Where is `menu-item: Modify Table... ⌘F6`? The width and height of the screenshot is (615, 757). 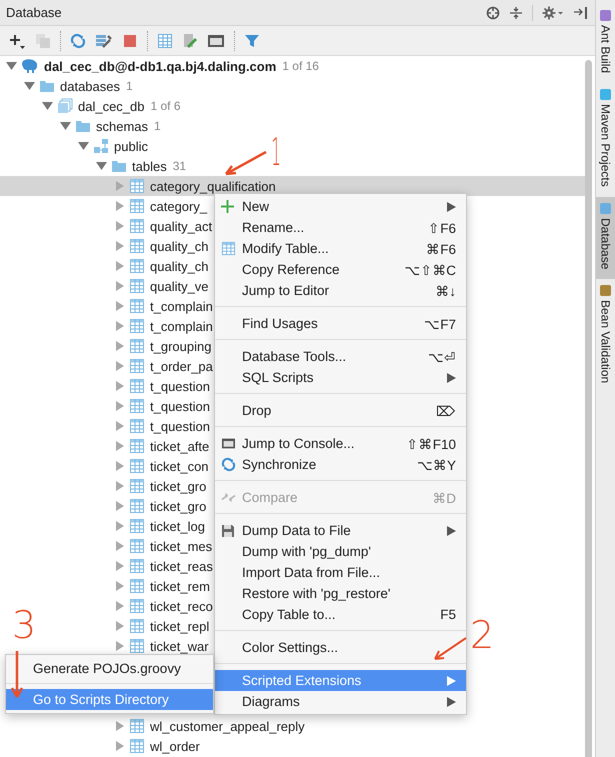
menu-item: Modify Table... ⌘F6 is located at coordinates (340, 248).